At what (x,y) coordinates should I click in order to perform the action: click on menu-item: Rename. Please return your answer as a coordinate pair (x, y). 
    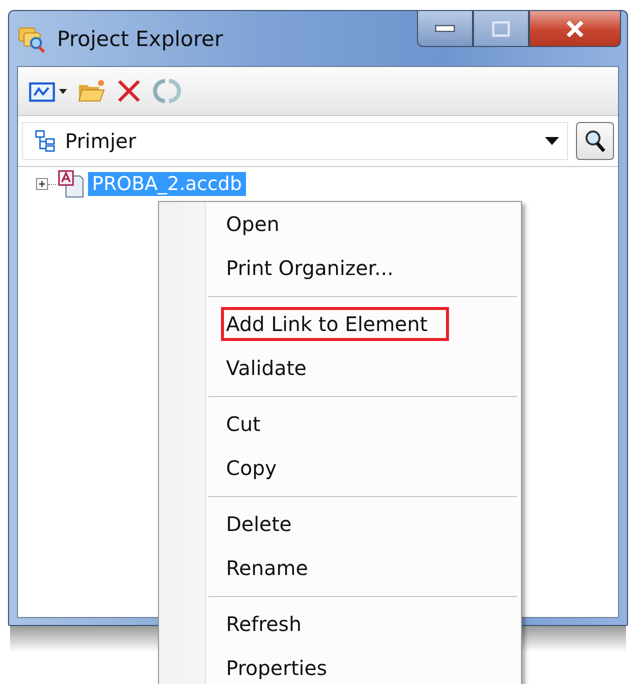
    Looking at the image, I should click on (275, 568).